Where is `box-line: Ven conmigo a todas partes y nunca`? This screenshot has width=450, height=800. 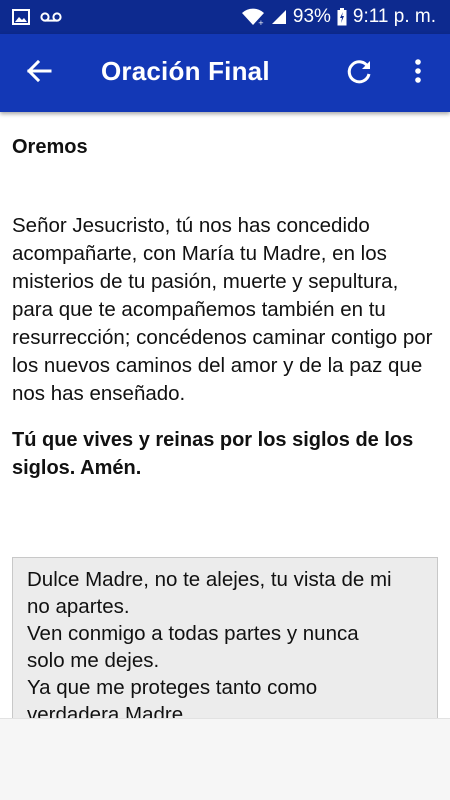 box-line: Ven conmigo a todas partes y nunca is located at coordinates (193, 633).